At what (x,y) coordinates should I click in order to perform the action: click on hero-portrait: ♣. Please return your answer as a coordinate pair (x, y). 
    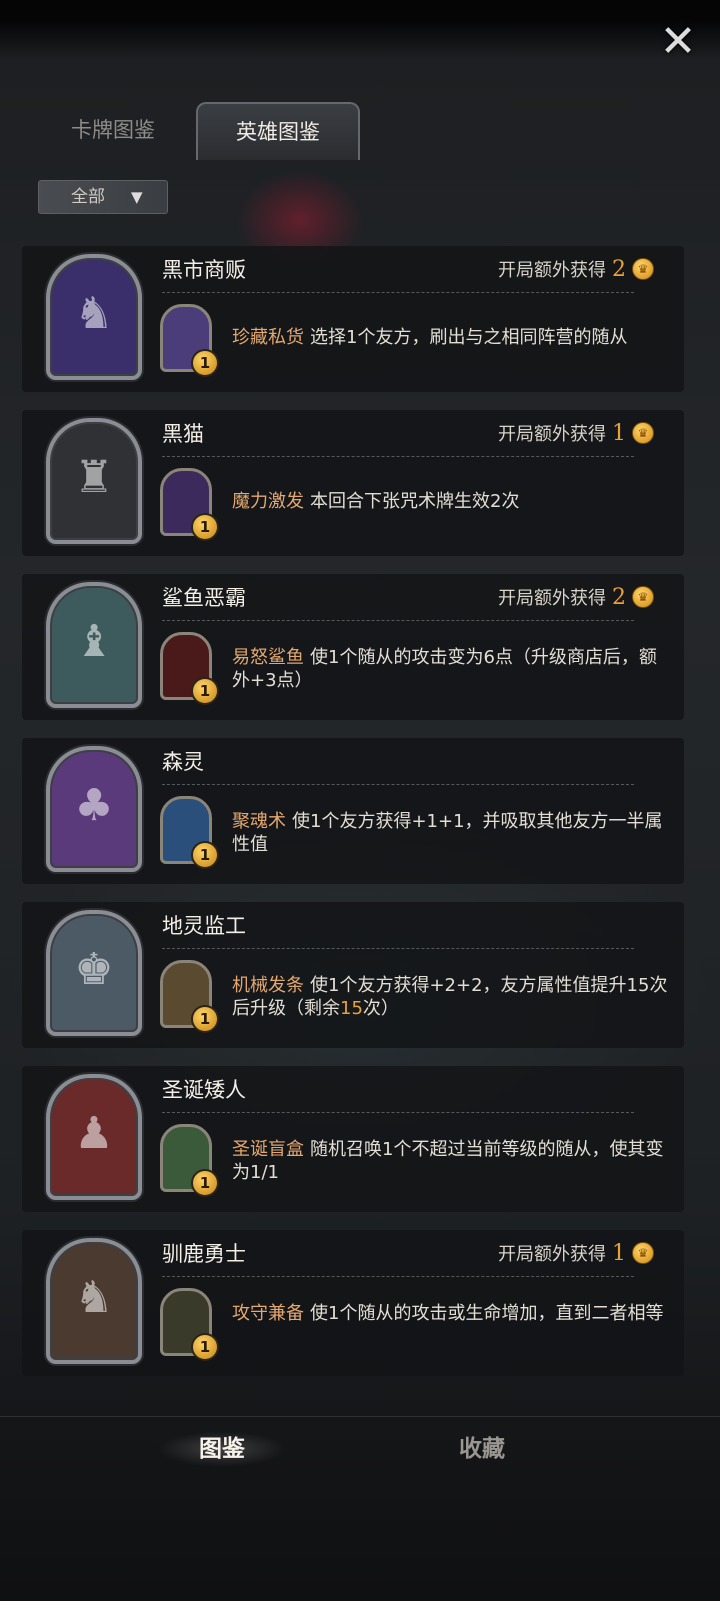
    Looking at the image, I should click on (94, 809).